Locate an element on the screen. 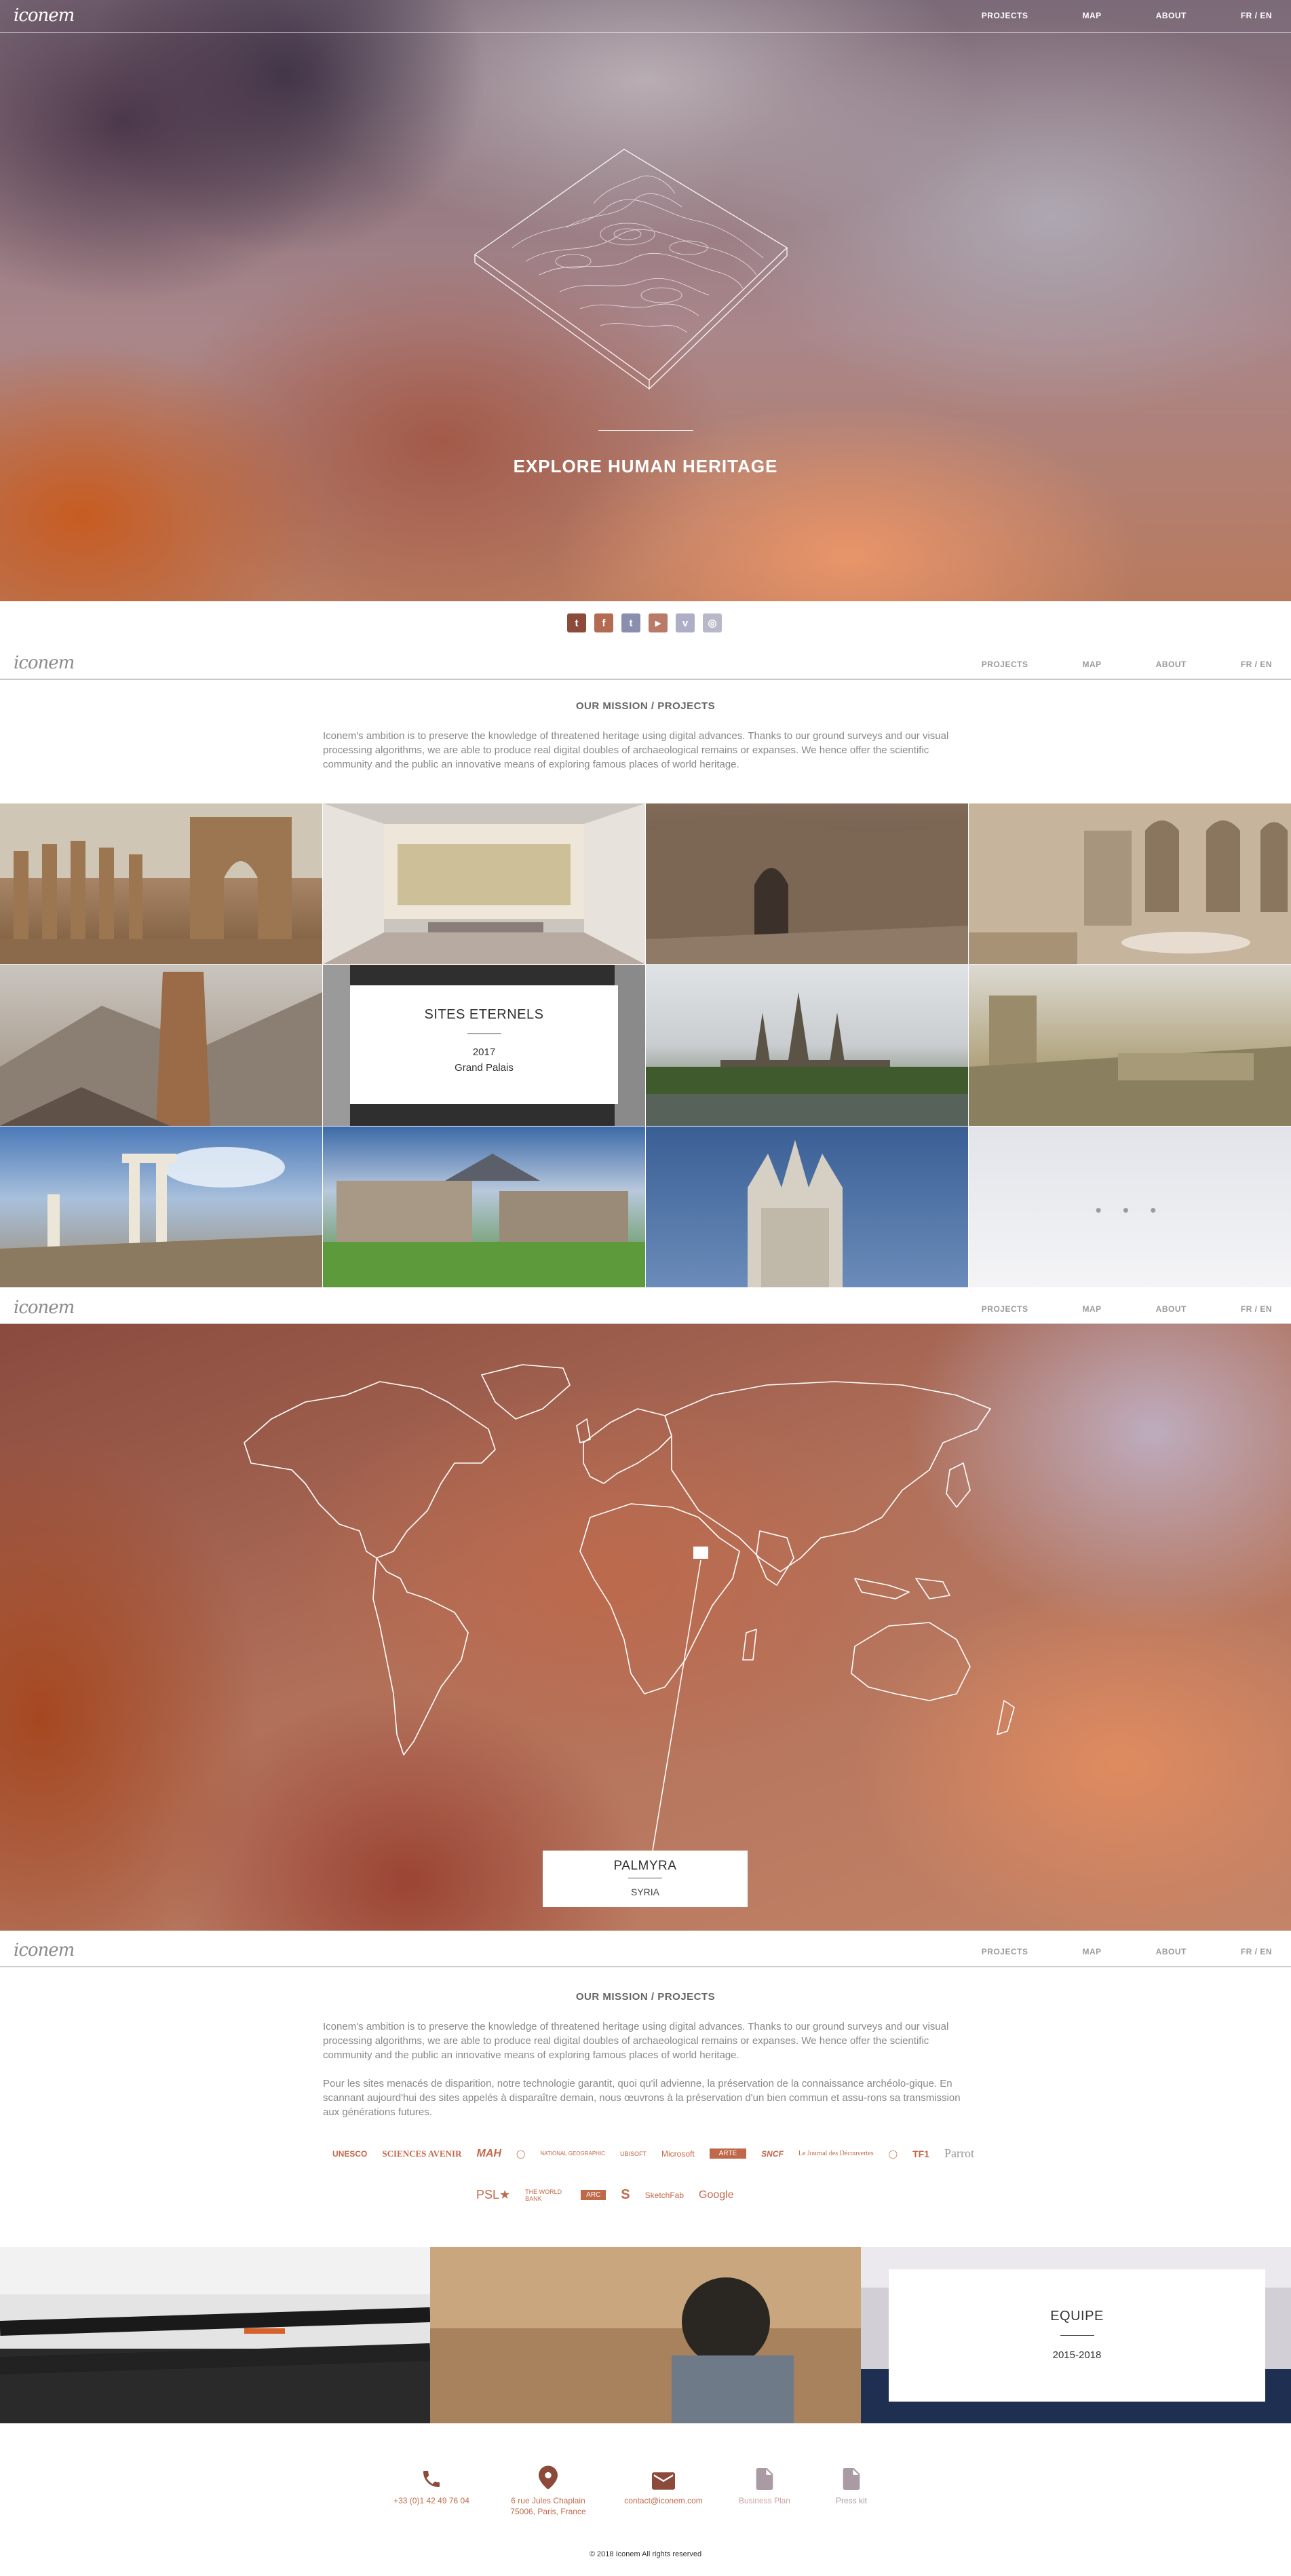 This screenshot has width=1291, height=2576. phone-icon is located at coordinates (431, 2479).